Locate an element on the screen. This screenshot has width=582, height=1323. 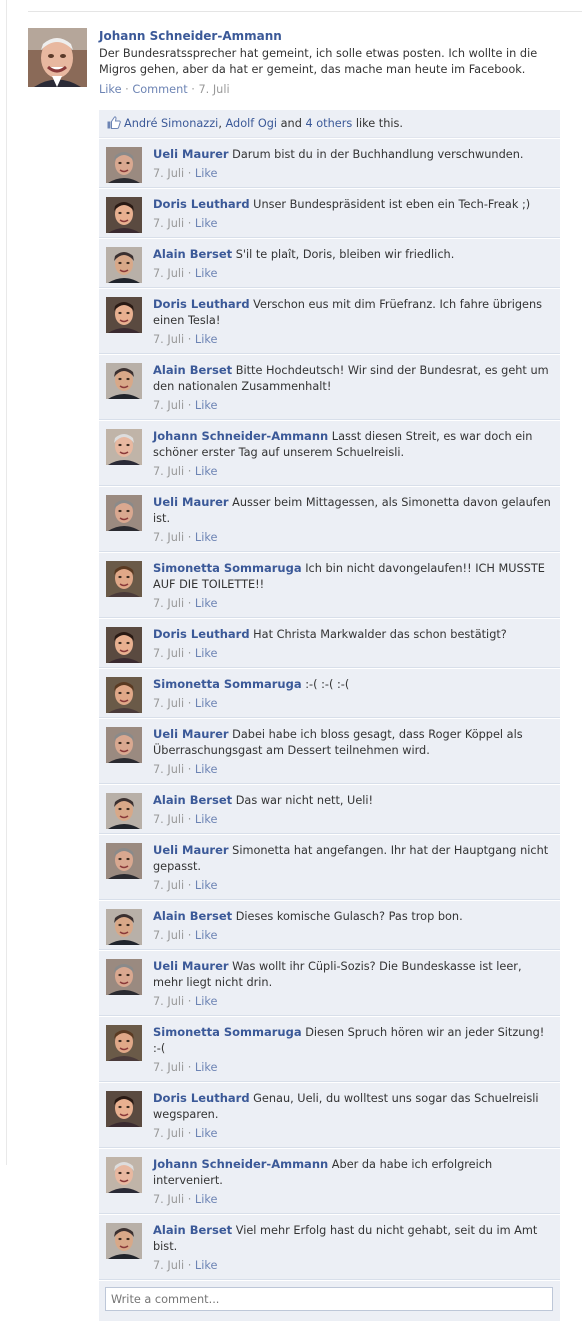
liker-link: Adolf Ogi is located at coordinates (252, 123).